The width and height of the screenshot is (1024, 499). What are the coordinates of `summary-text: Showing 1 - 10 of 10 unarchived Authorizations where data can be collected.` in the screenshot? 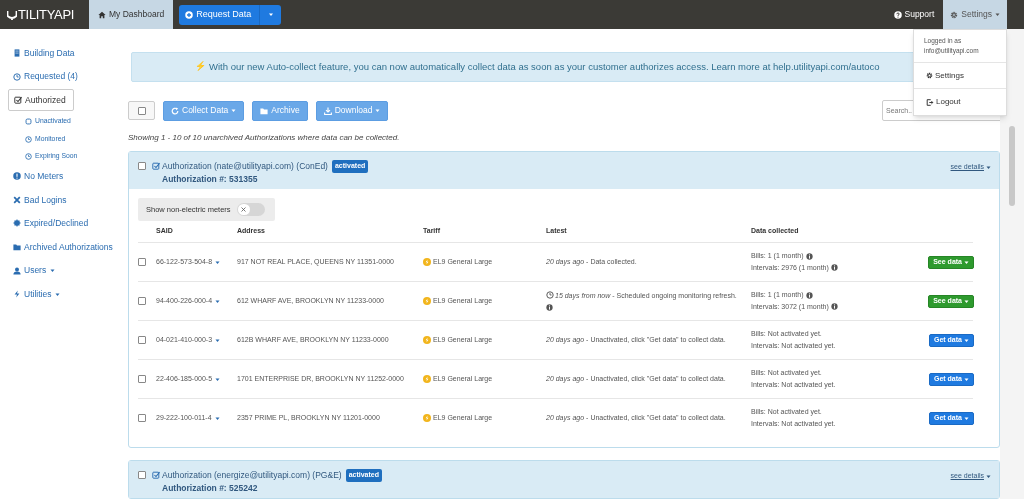 It's located at (264, 138).